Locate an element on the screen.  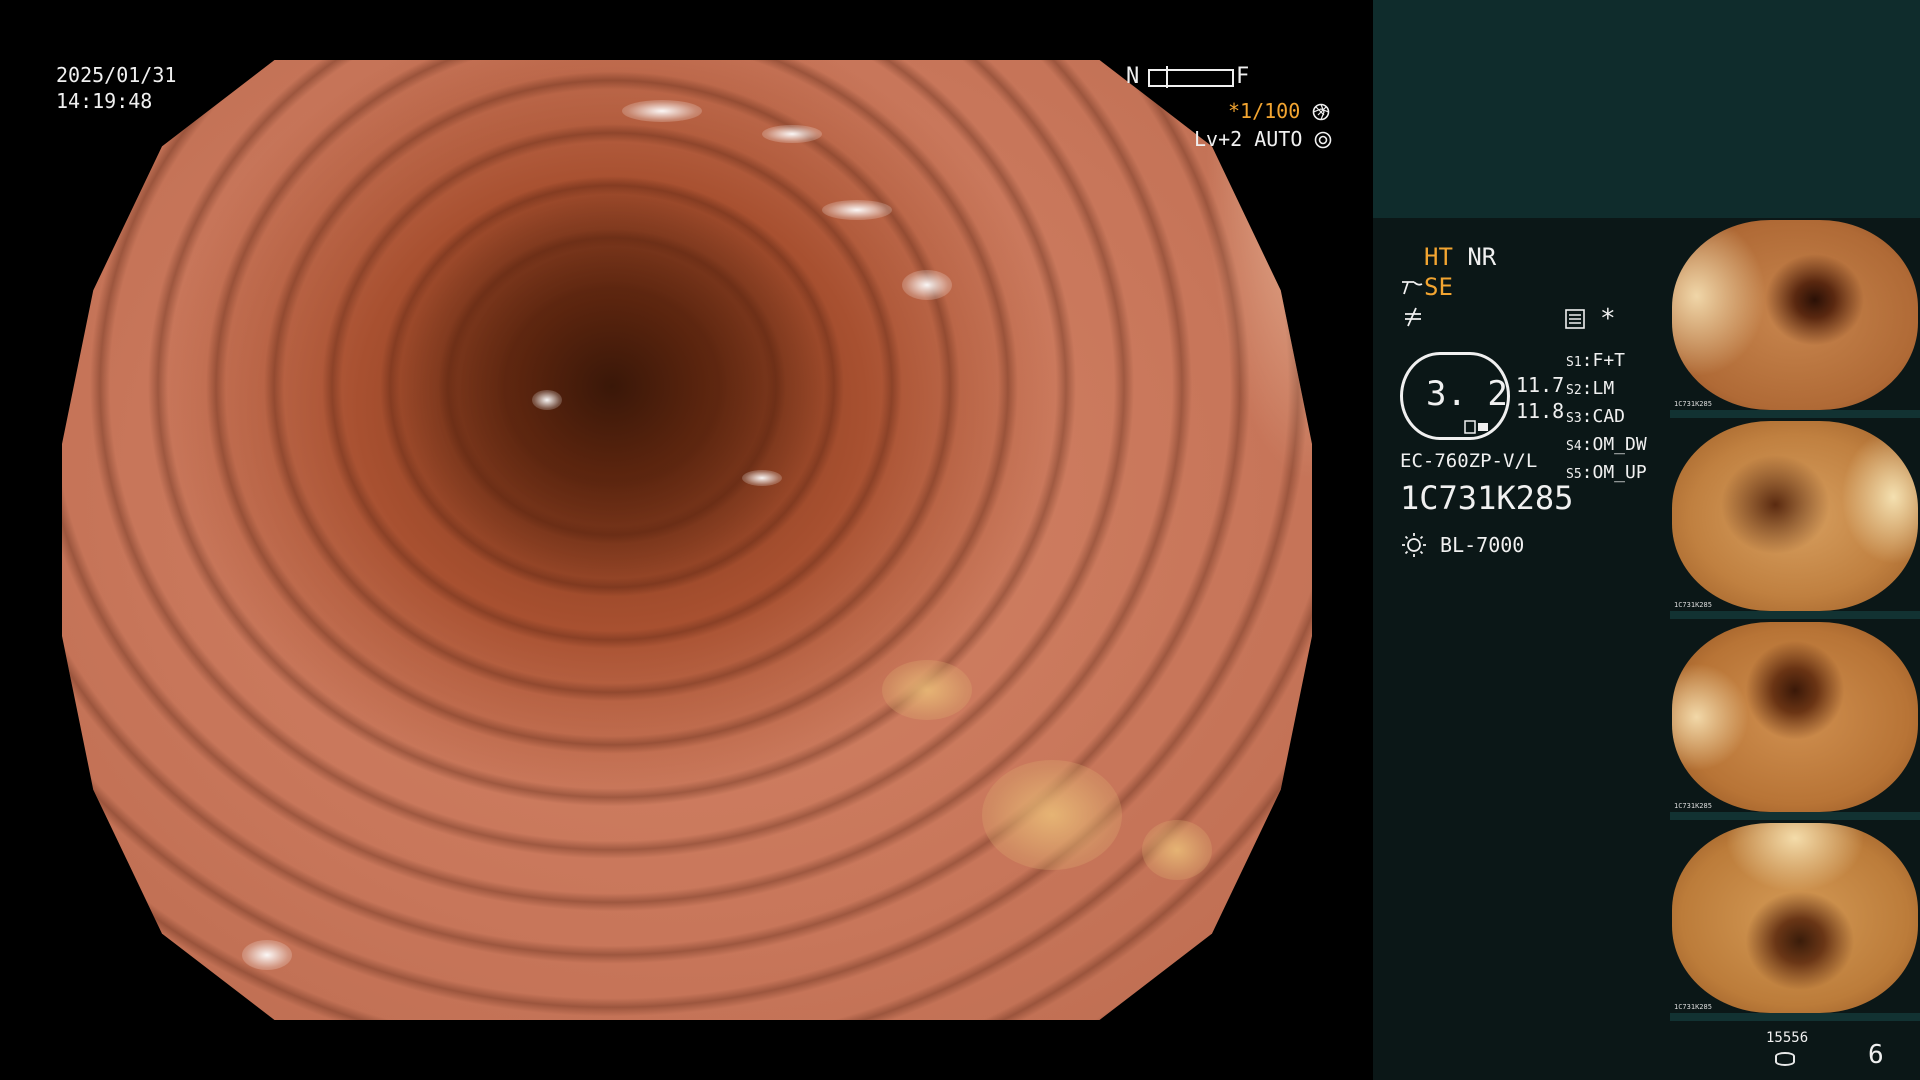
switch-assignments: S1:F+T S2:LM S3:CAD S4:OM_DW S5:OM_UP is located at coordinates (1606, 418).